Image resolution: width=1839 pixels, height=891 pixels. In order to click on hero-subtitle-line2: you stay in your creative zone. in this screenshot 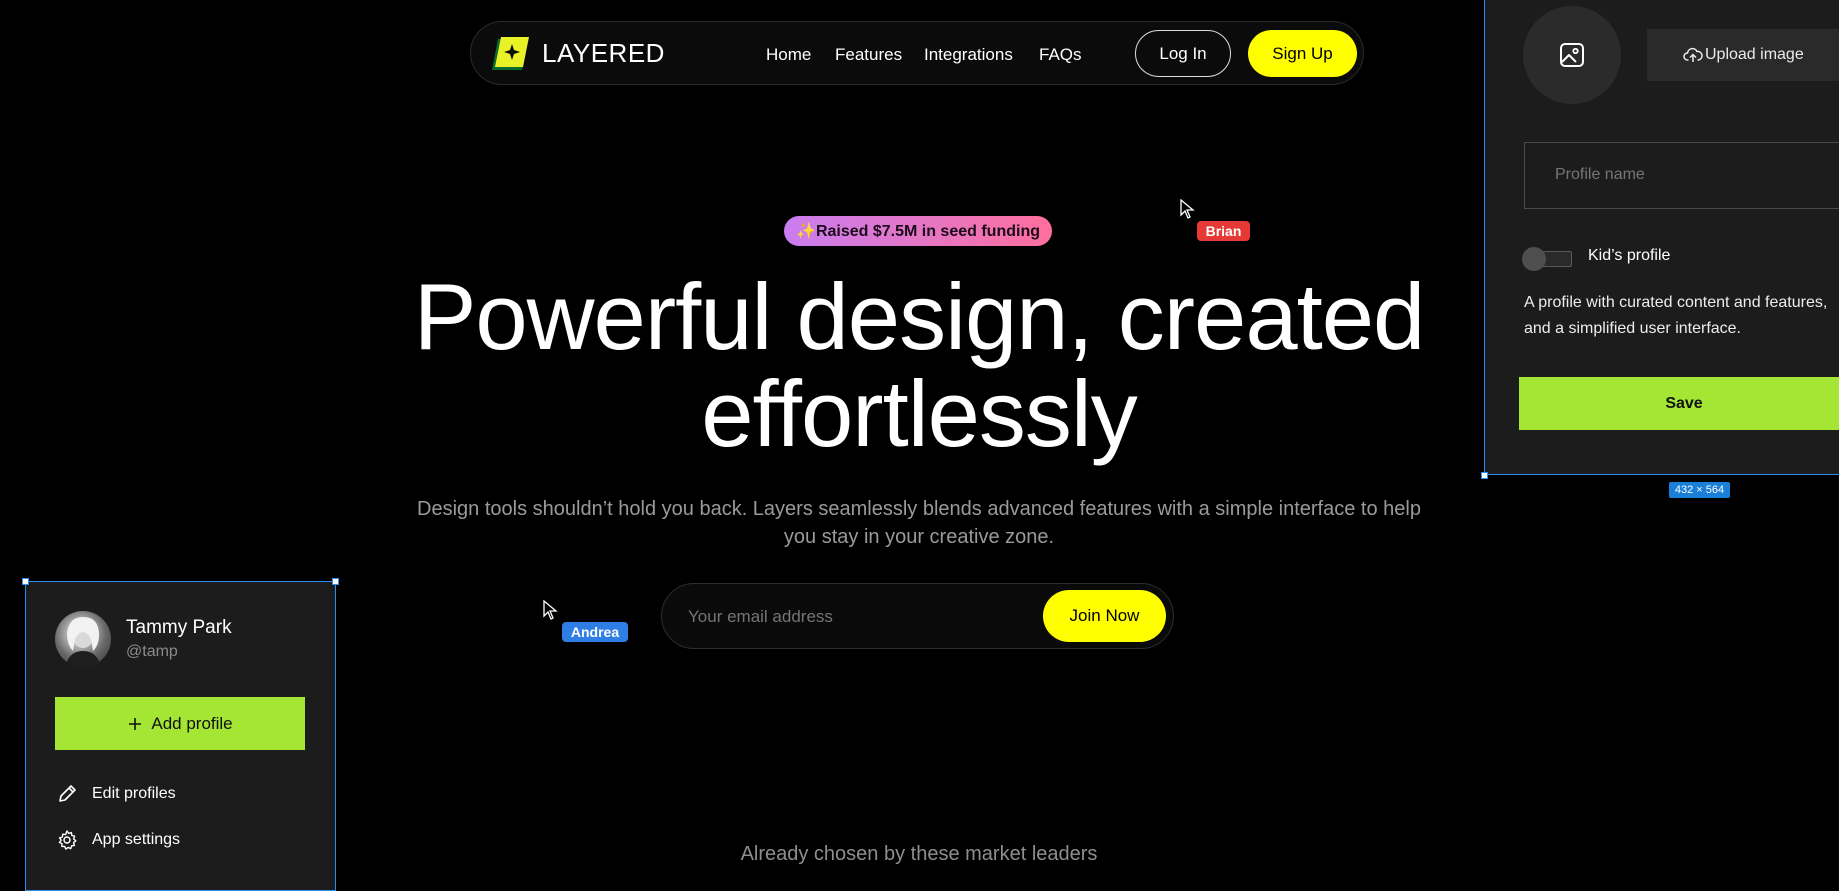, I will do `click(919, 537)`.